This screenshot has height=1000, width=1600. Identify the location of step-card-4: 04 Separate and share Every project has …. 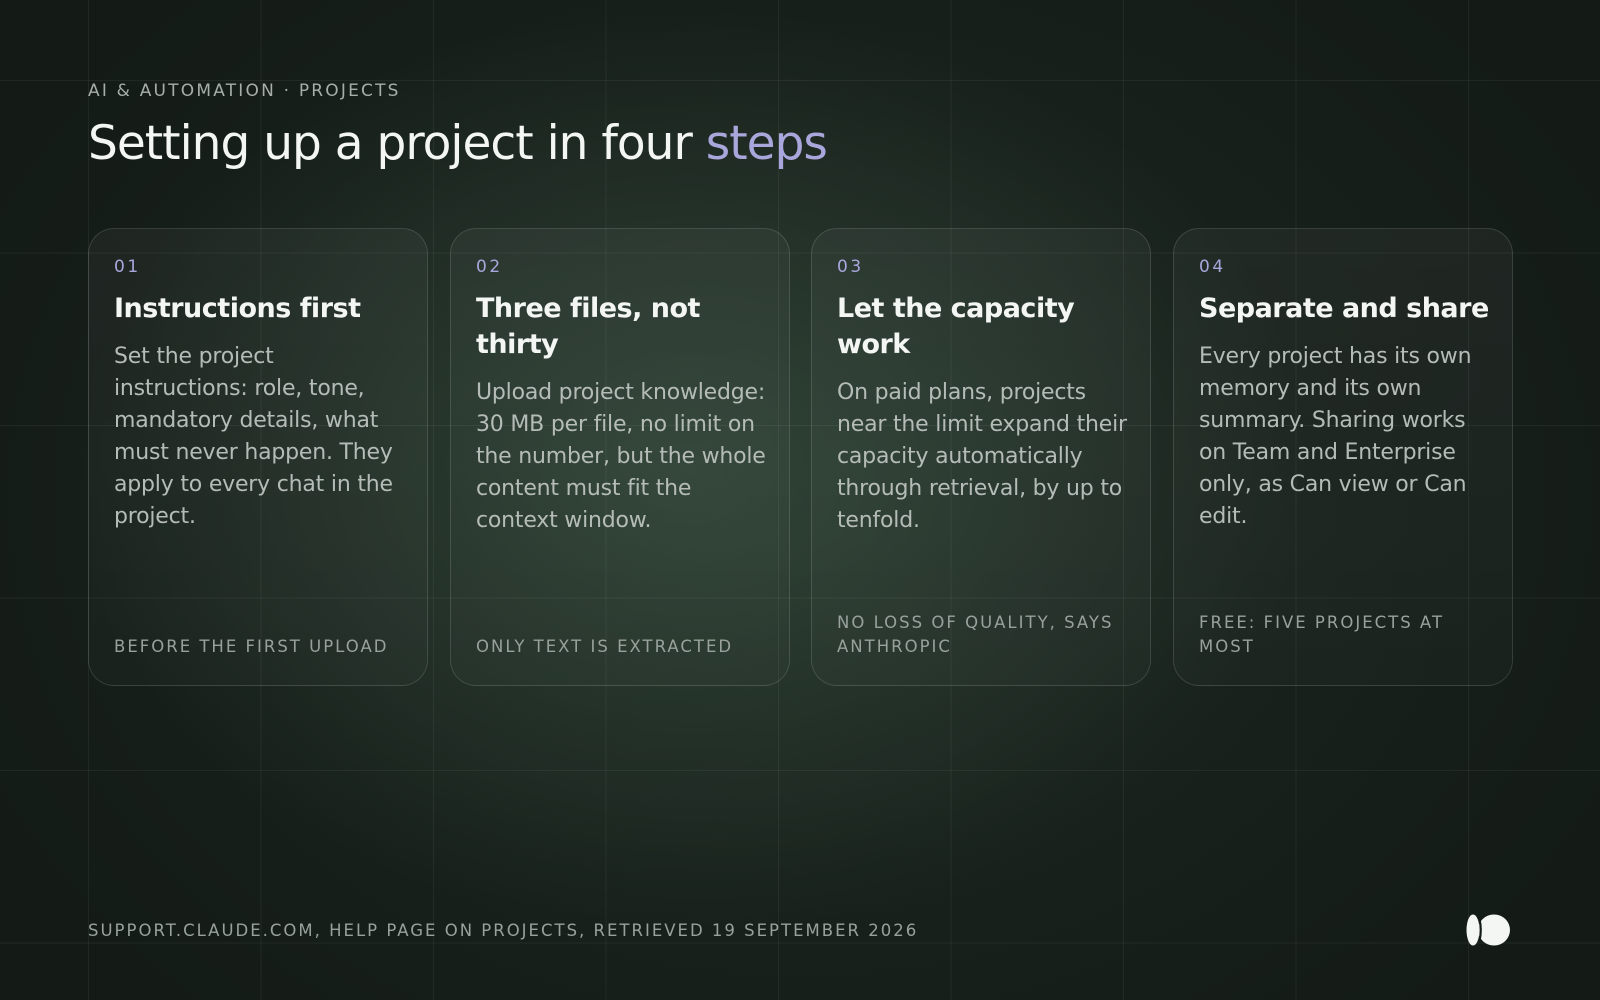
(1343, 457).